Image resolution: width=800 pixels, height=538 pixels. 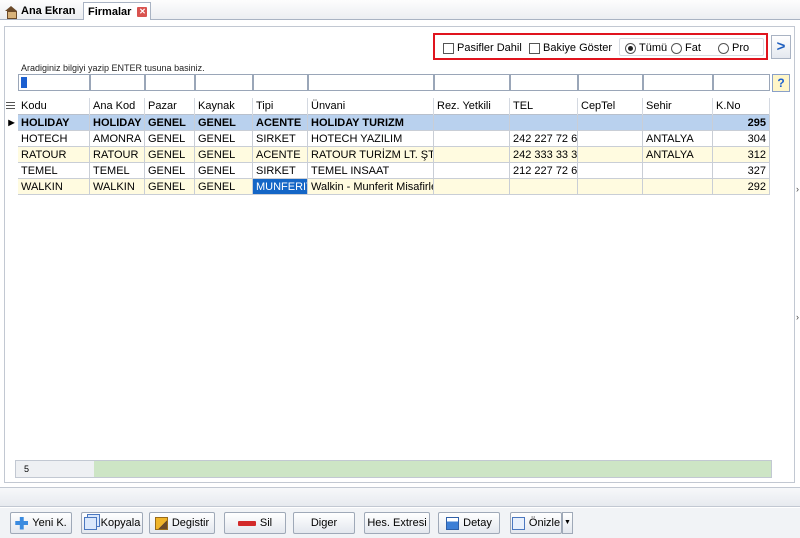 I want to click on table-cell: AMONRA, so click(x=117, y=139).